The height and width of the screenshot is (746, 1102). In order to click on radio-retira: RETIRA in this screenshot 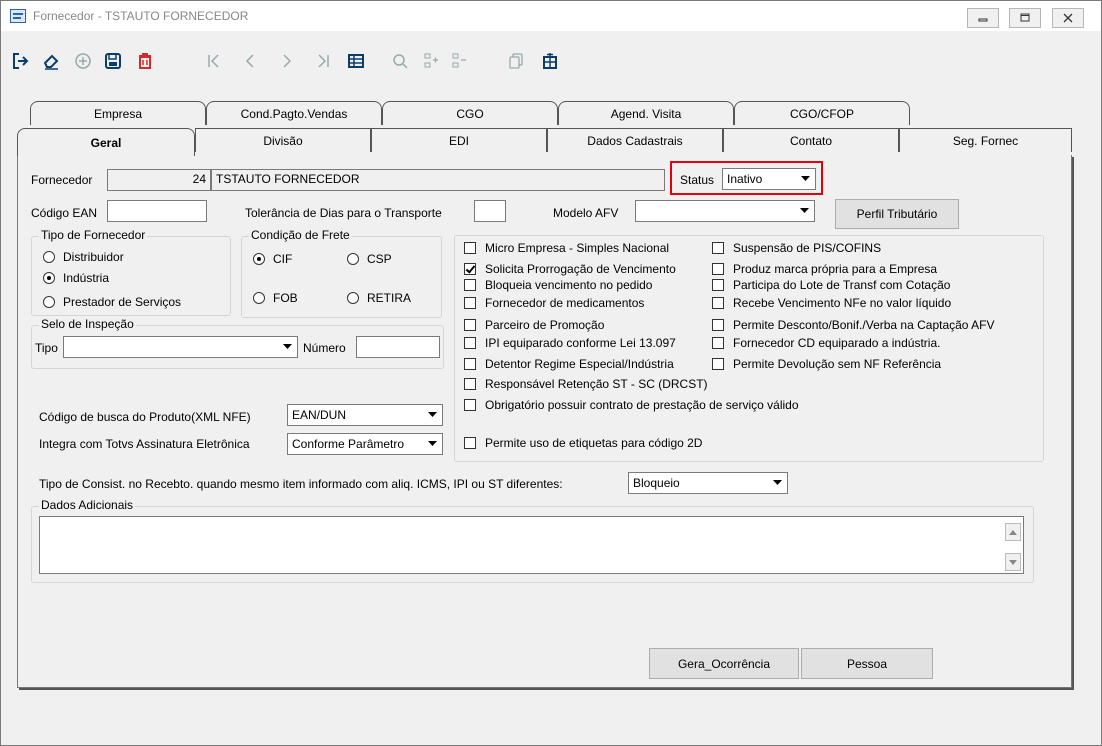, I will do `click(379, 298)`.